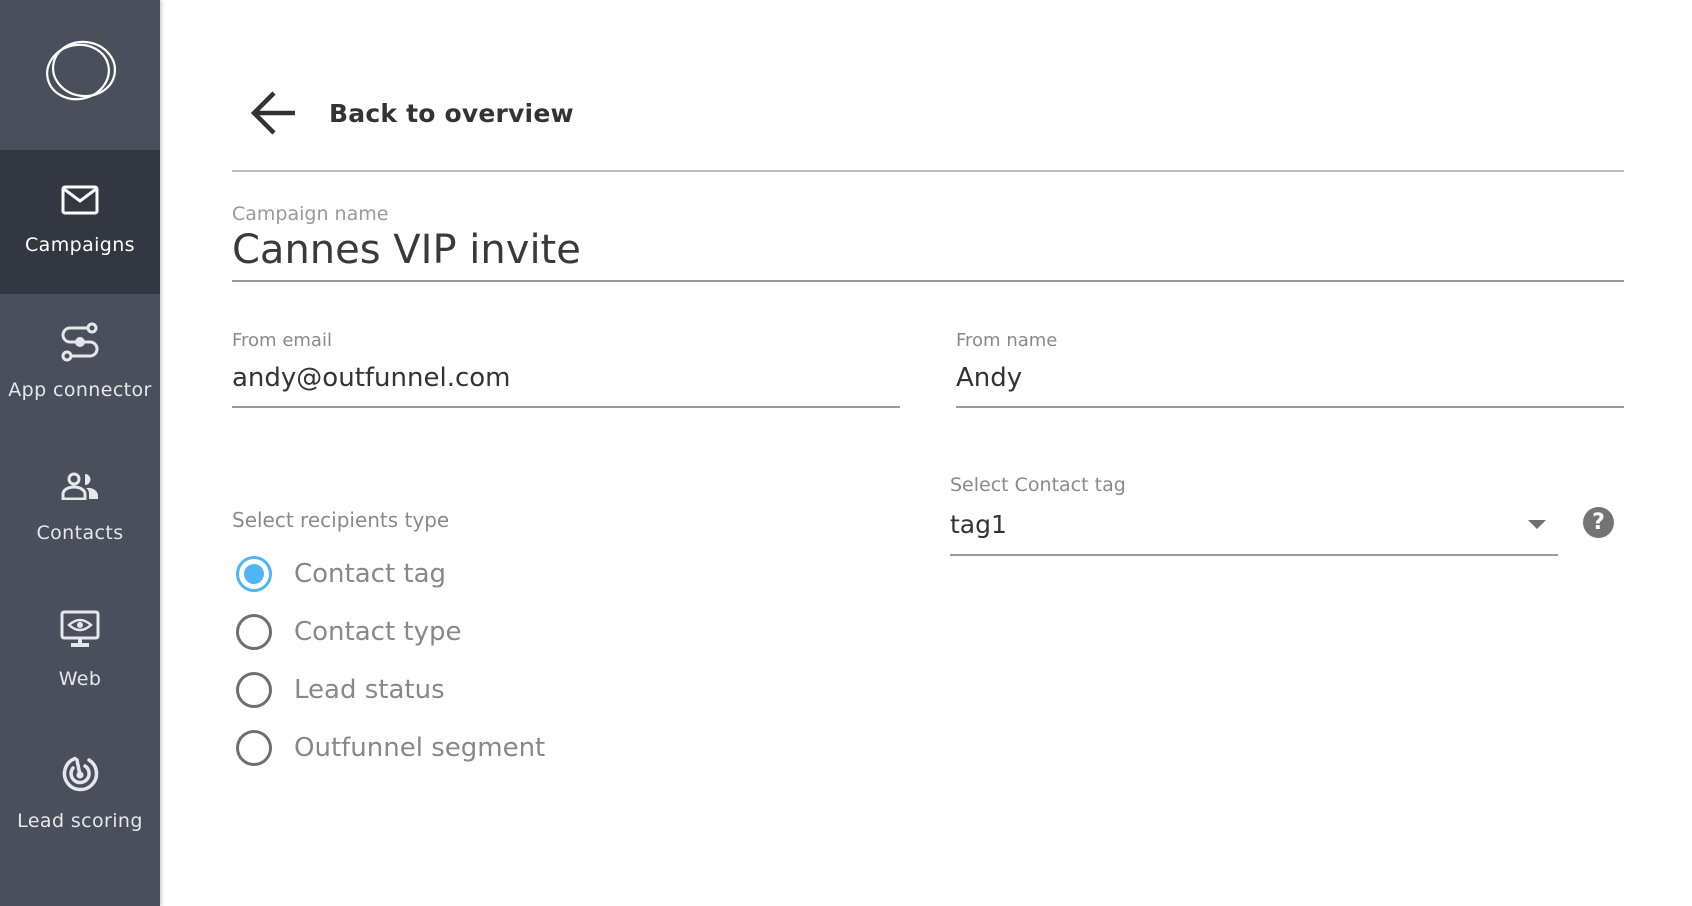  I want to click on target-icon, so click(80, 774).